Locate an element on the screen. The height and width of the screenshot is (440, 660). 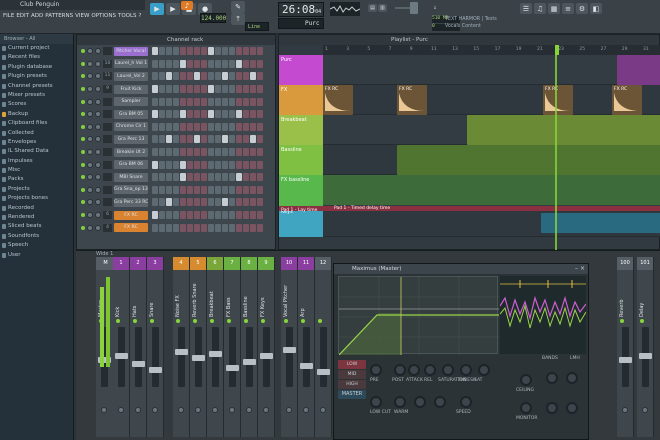
playlist-icon: ☰ is located at coordinates (526, 8).